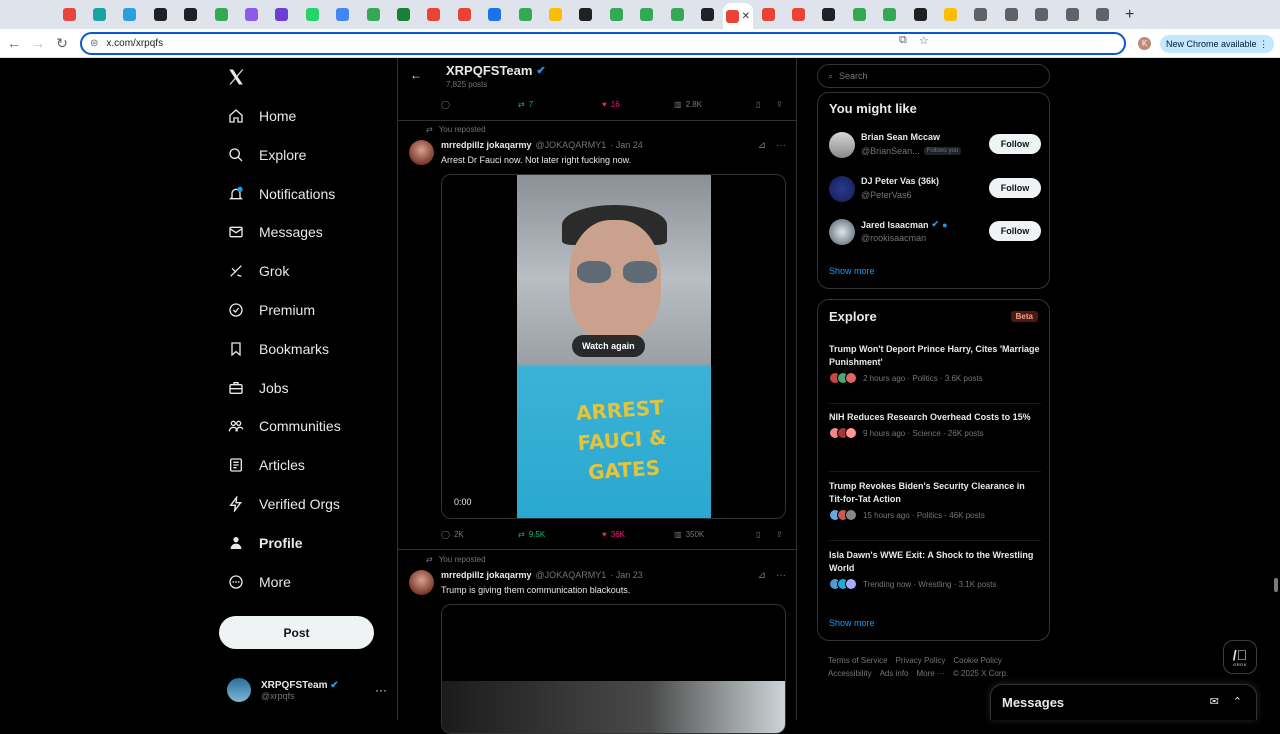 Image resolution: width=1280 pixels, height=734 pixels. I want to click on nav-item-jobs: Jobs, so click(258, 388).